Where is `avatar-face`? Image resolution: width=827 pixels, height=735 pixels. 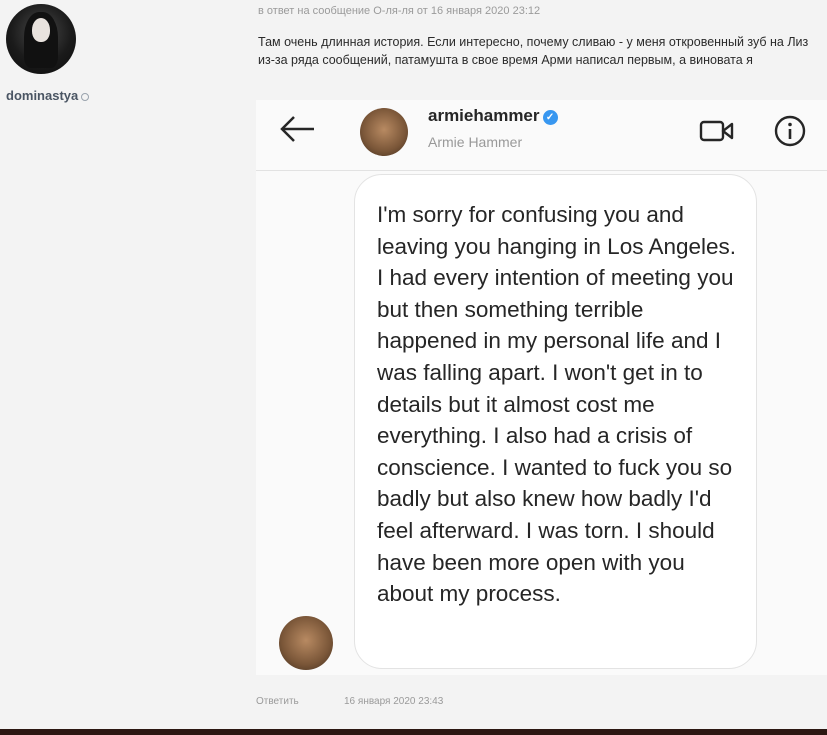
avatar-face is located at coordinates (41, 30).